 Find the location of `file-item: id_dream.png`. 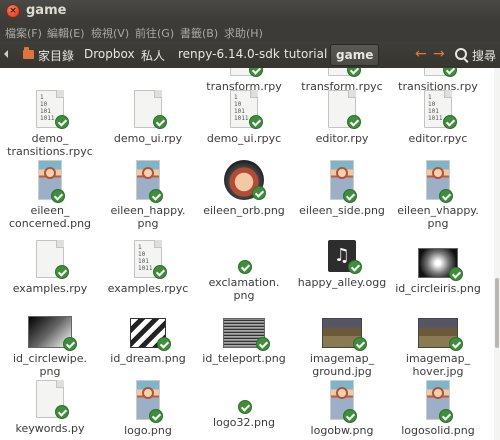

file-item: id_dream.png is located at coordinates (148, 337).